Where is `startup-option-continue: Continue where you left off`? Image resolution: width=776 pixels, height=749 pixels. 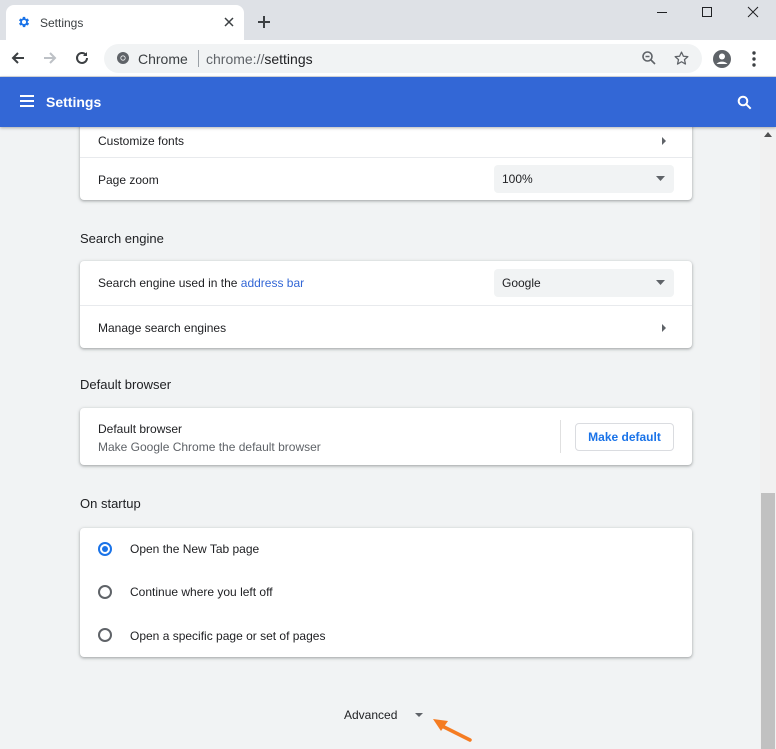
startup-option-continue: Continue where you left off is located at coordinates (386, 592).